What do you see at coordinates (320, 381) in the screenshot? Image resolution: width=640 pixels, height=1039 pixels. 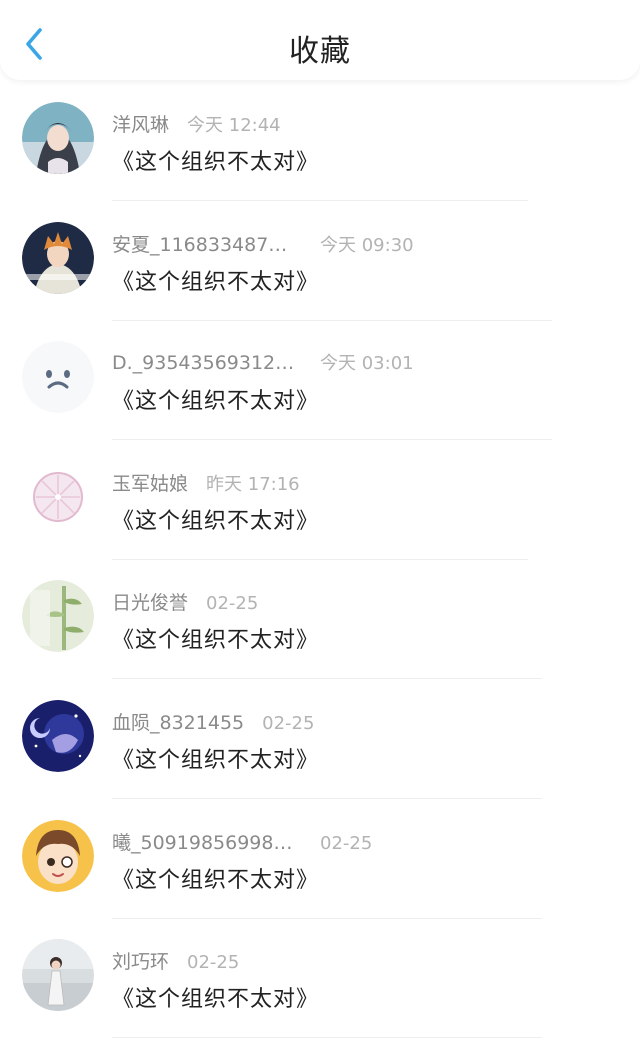 I see `list-item: D._93543569312… 今天 03:01 《这个组织不太对》` at bounding box center [320, 381].